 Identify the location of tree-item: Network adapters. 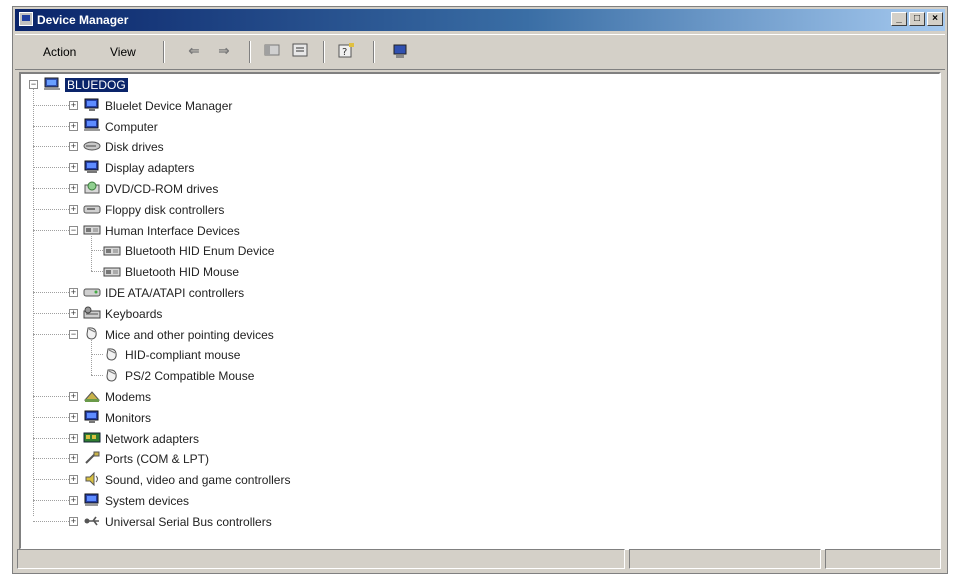
(141, 438).